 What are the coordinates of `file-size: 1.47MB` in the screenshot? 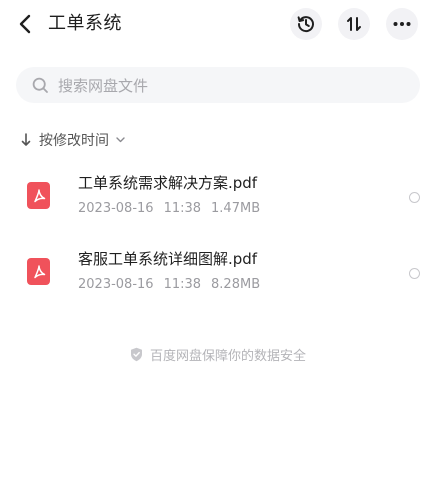 It's located at (236, 208).